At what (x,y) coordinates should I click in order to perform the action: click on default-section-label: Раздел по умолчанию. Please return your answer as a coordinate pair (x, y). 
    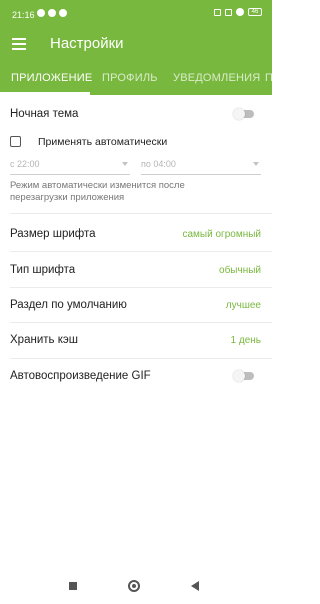
    Looking at the image, I should click on (68, 305).